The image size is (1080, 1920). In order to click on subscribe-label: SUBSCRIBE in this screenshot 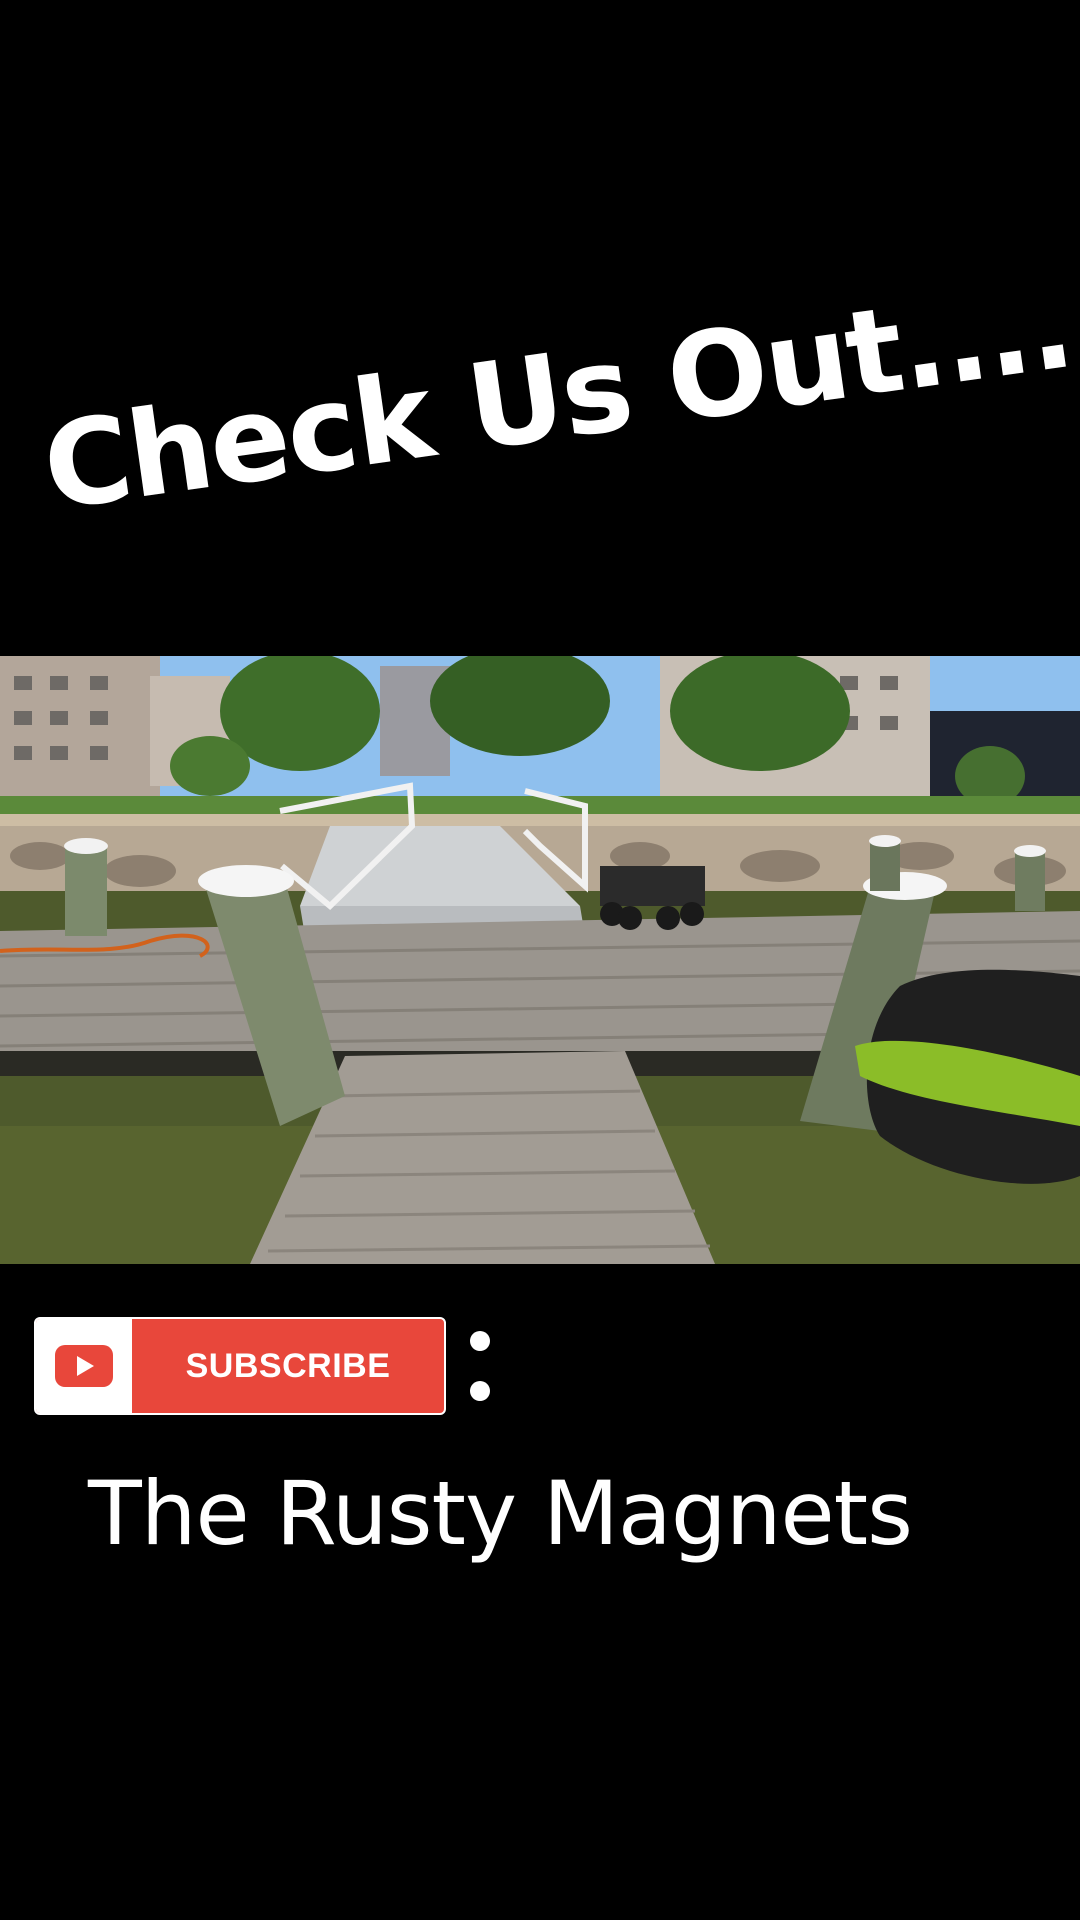, I will do `click(288, 1365)`.